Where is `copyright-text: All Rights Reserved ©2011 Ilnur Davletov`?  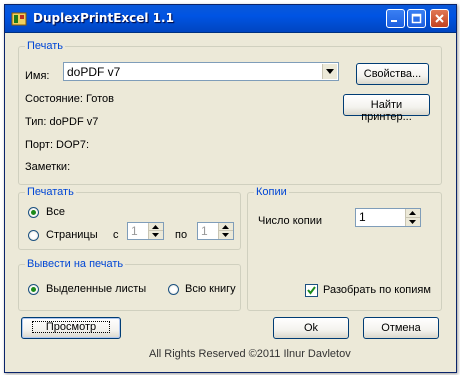 copyright-text: All Rights Reserved ©2011 Ilnur Davletov is located at coordinates (250, 354).